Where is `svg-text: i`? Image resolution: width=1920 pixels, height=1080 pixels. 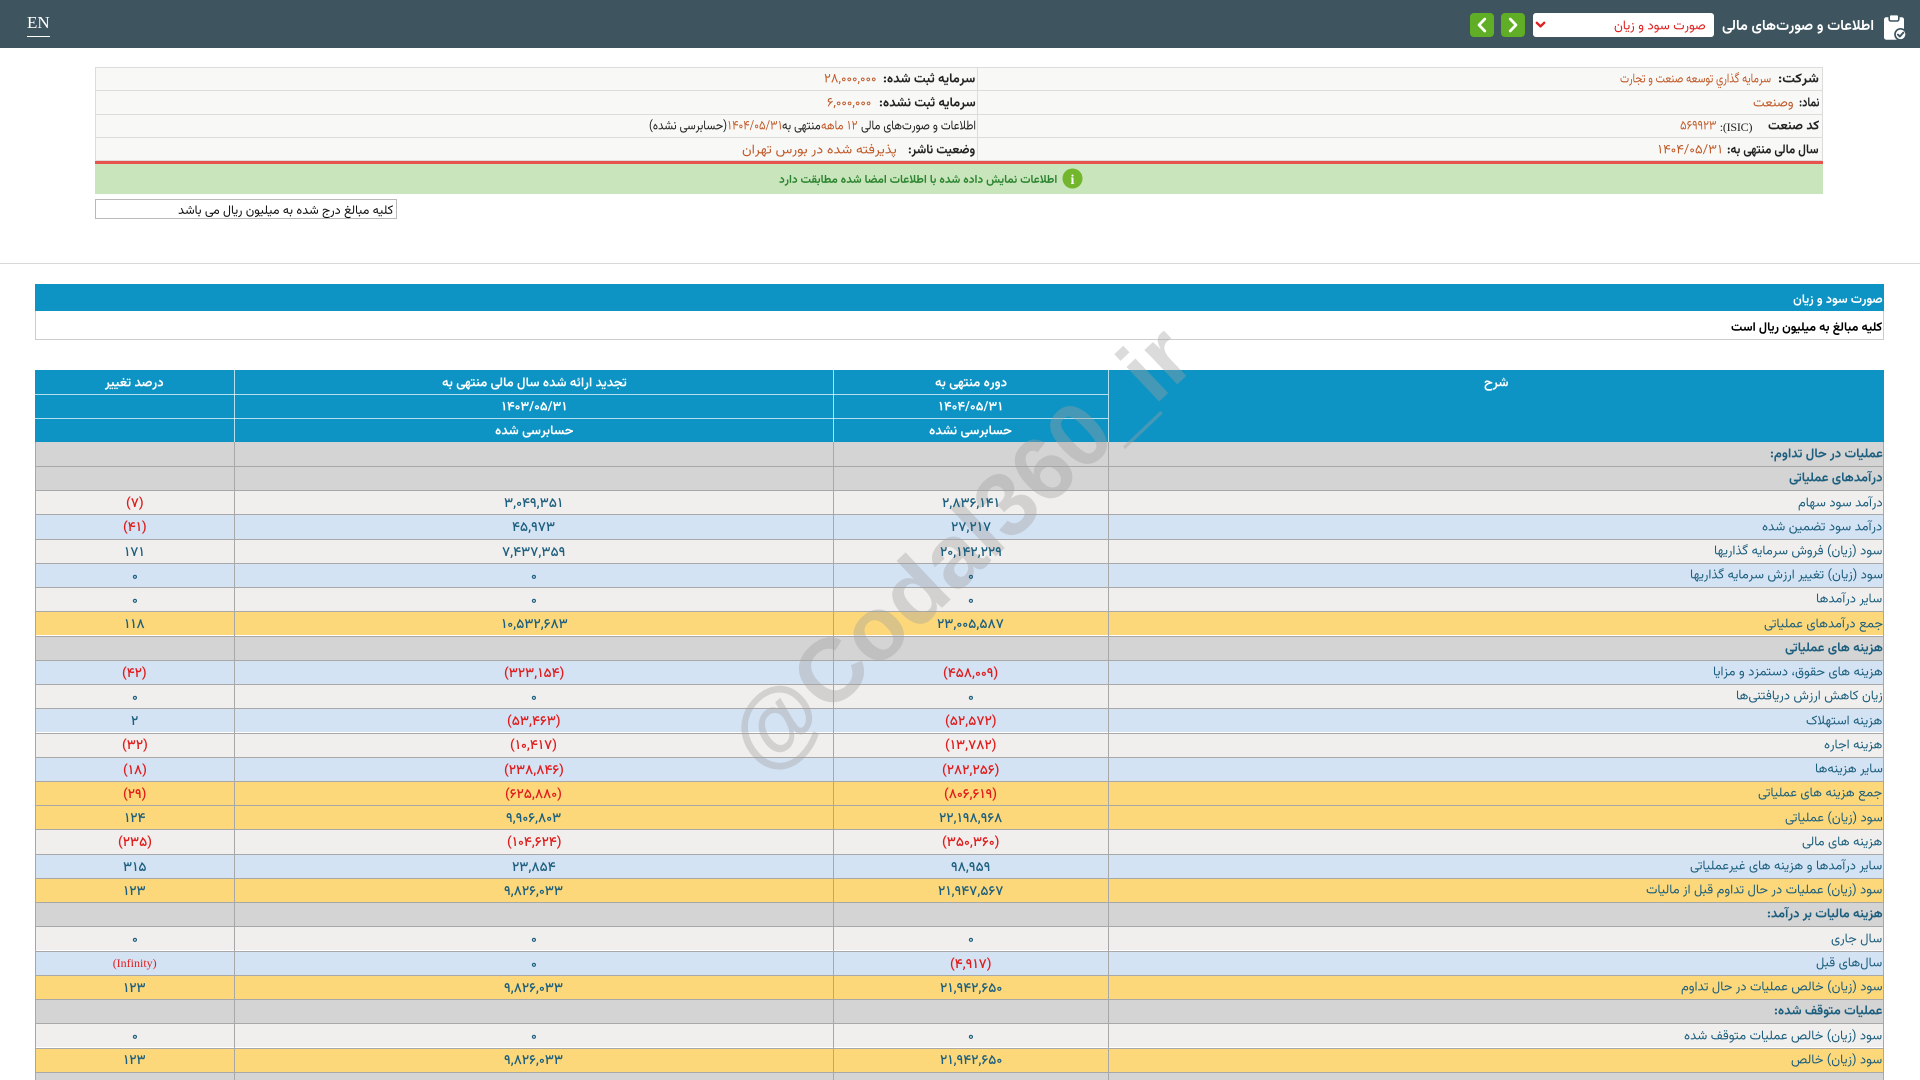 svg-text: i is located at coordinates (1073, 180).